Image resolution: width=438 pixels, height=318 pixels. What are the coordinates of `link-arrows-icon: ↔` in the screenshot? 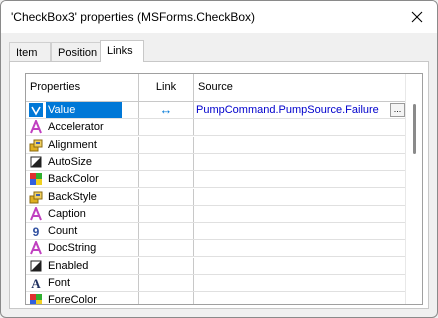 It's located at (166, 109).